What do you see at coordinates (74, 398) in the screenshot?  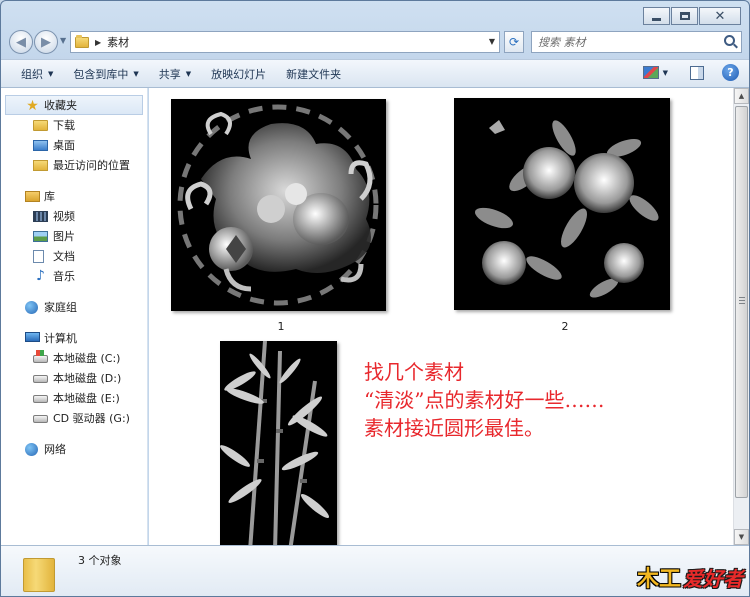 I see `sidebar-item-drive-e: 本地磁盘 (E:)` at bounding box center [74, 398].